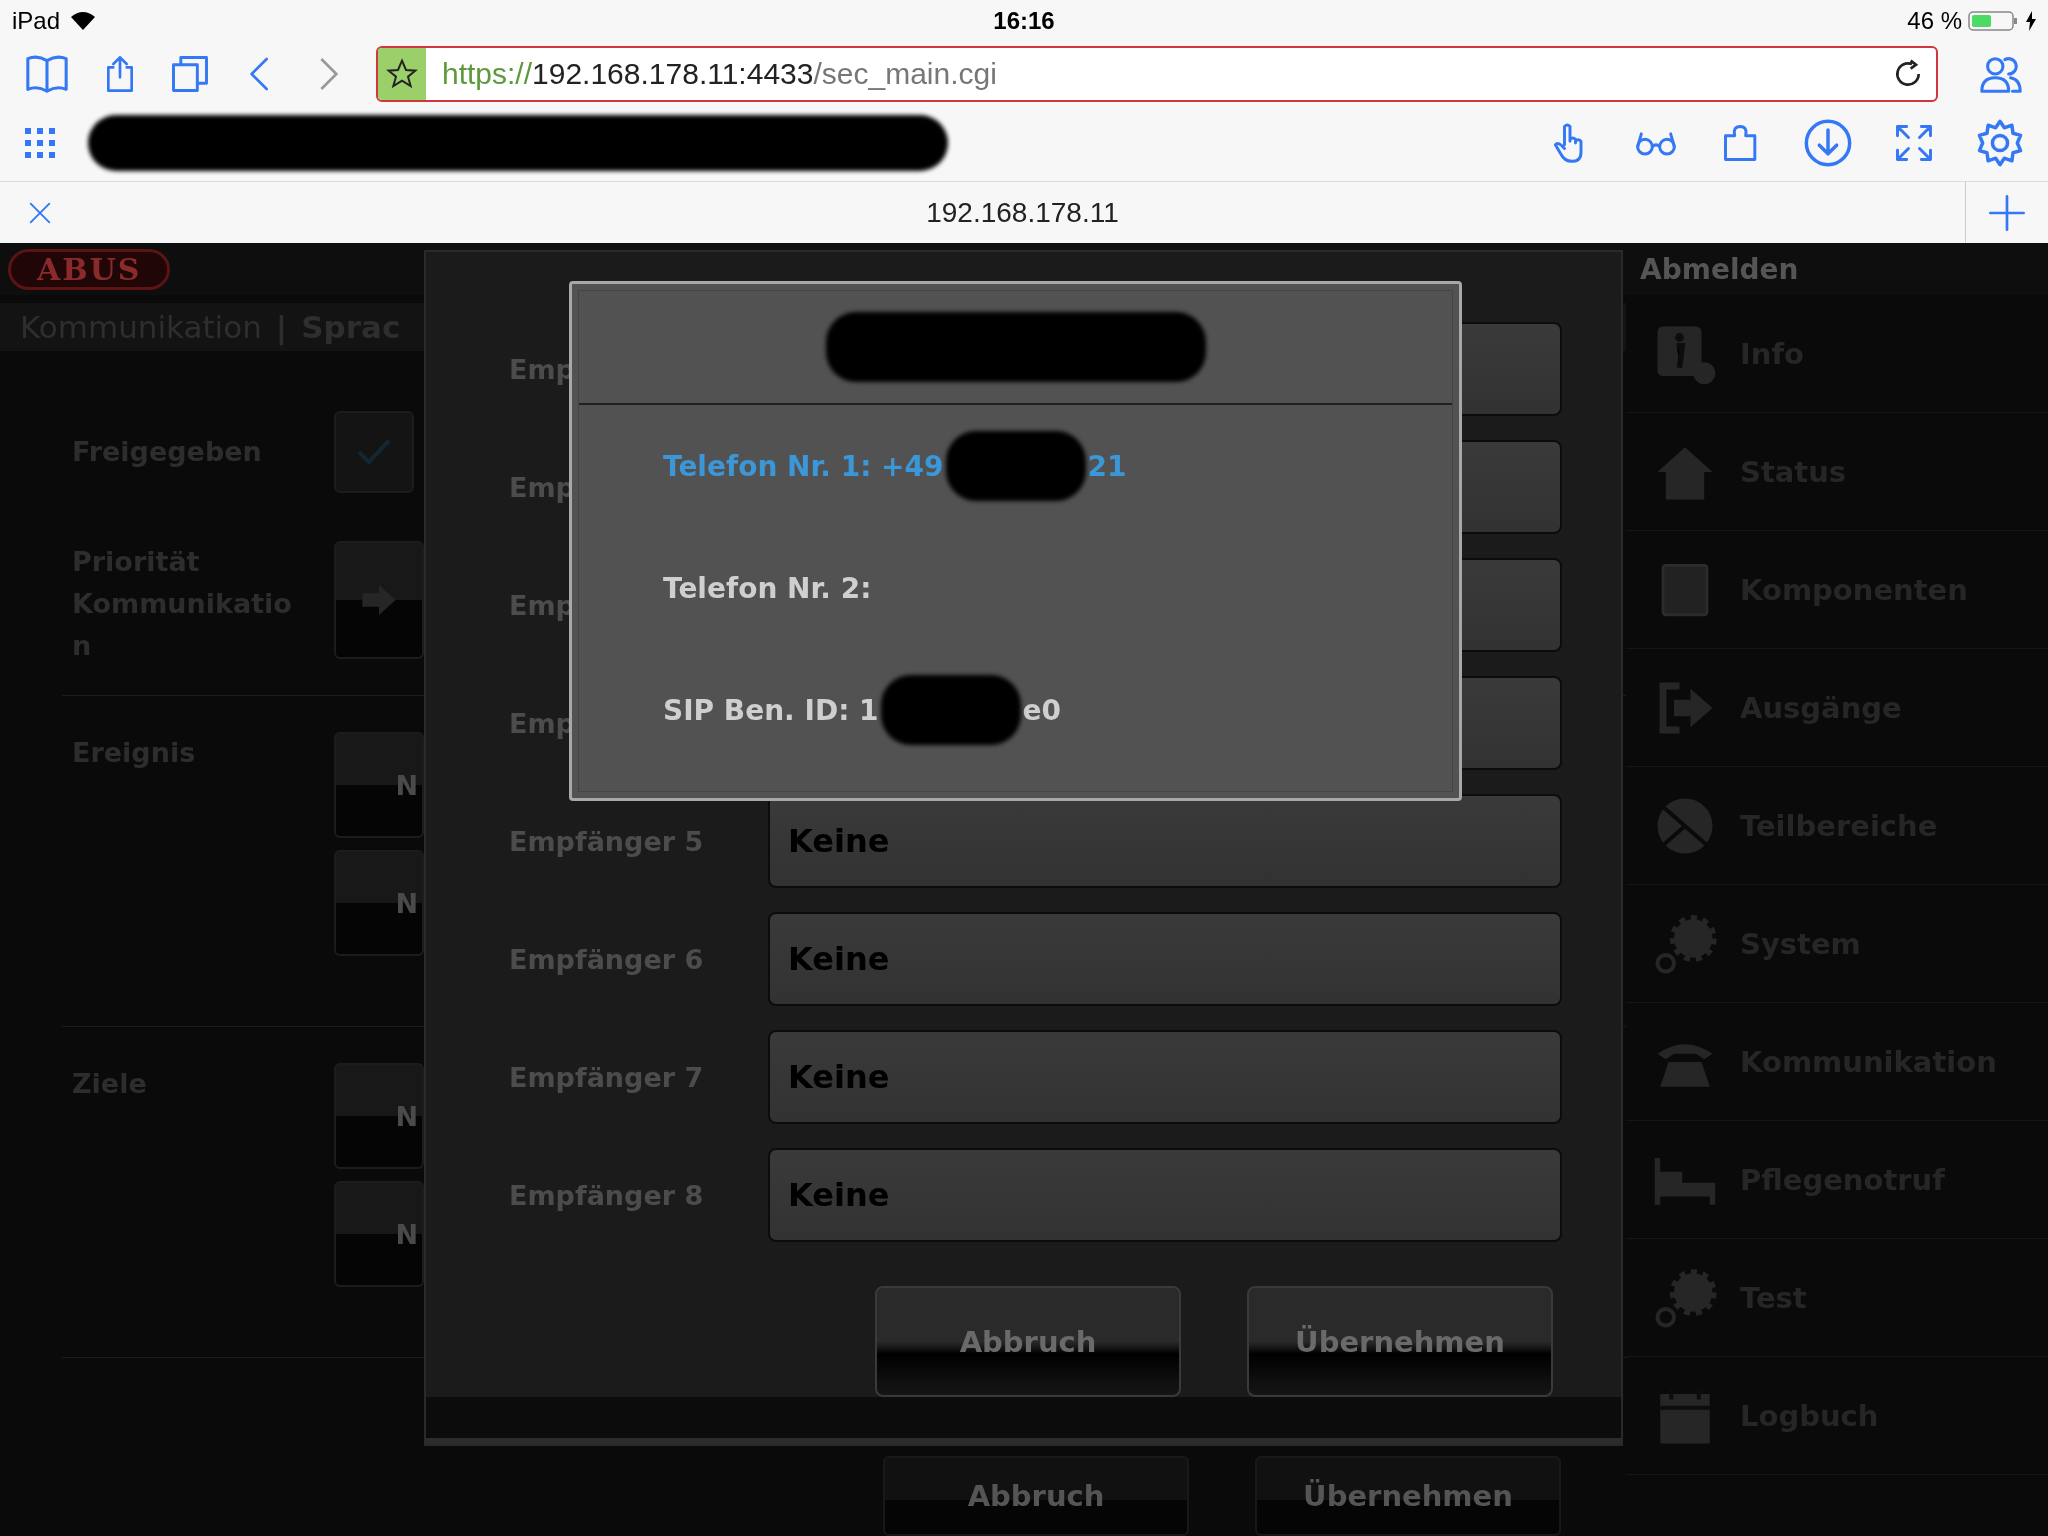 The width and height of the screenshot is (2048, 1536). I want to click on url-text: https://192.168.178.11:4433/sec_main.cgi, so click(719, 73).